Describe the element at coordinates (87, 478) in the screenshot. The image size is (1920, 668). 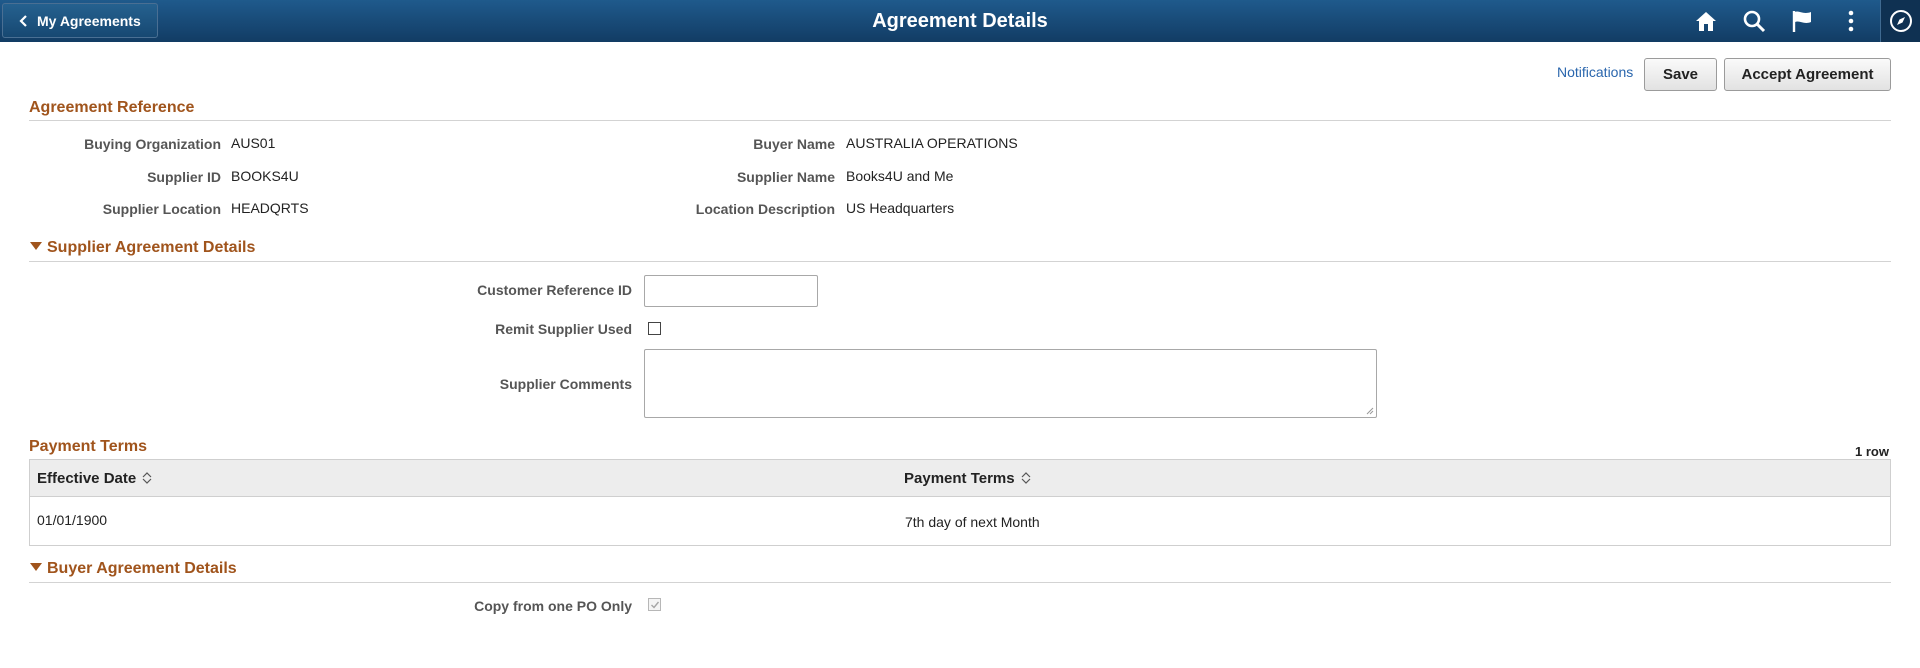
I see `column-header-label: Effective Date` at that location.